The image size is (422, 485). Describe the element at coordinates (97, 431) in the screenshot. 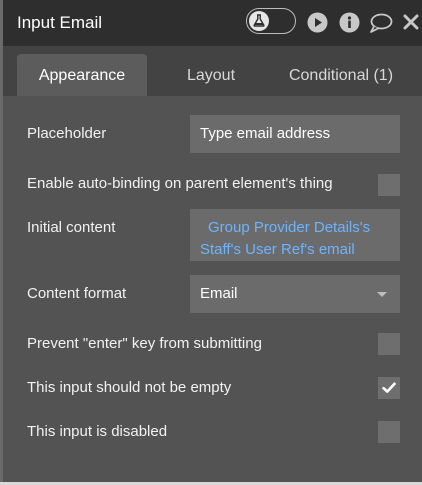

I see `disabled-label: This input is disabled` at that location.